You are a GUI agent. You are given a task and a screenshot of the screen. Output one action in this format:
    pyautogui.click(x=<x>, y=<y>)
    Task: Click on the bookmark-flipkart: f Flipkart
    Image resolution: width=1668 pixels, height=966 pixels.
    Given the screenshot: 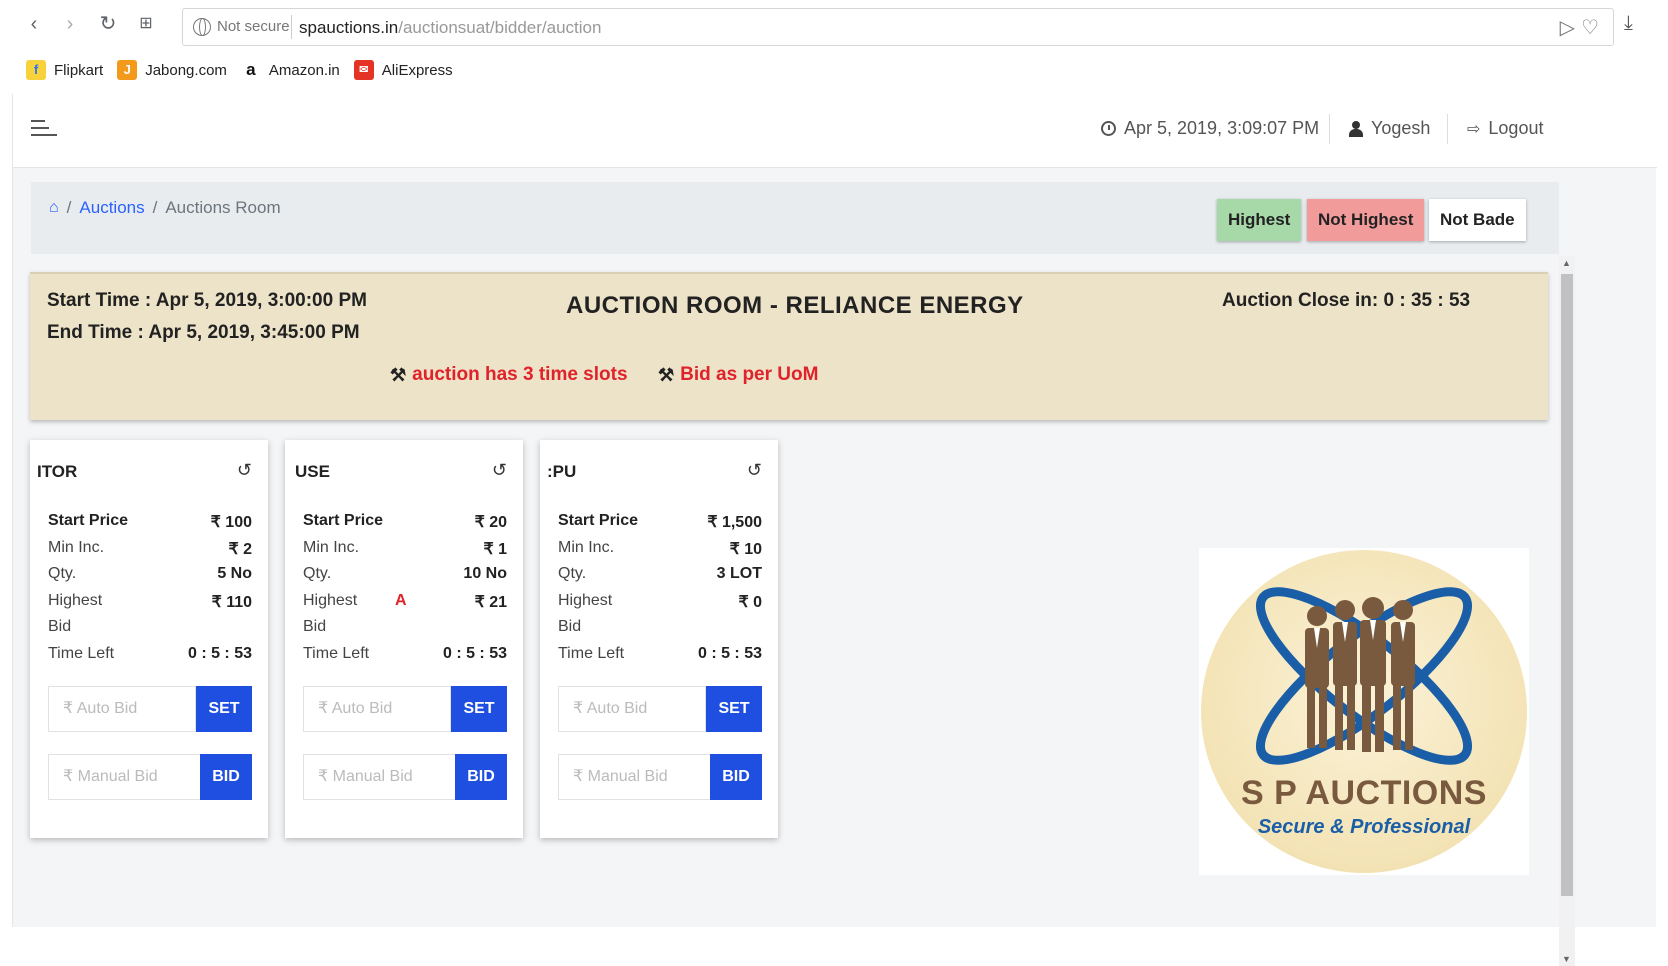 What is the action you would take?
    pyautogui.click(x=64, y=70)
    